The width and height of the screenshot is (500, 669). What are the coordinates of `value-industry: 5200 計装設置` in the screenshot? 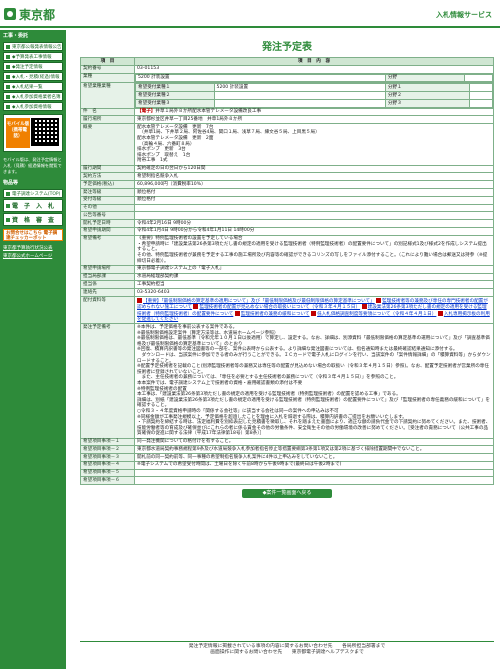 It's located at (260, 78).